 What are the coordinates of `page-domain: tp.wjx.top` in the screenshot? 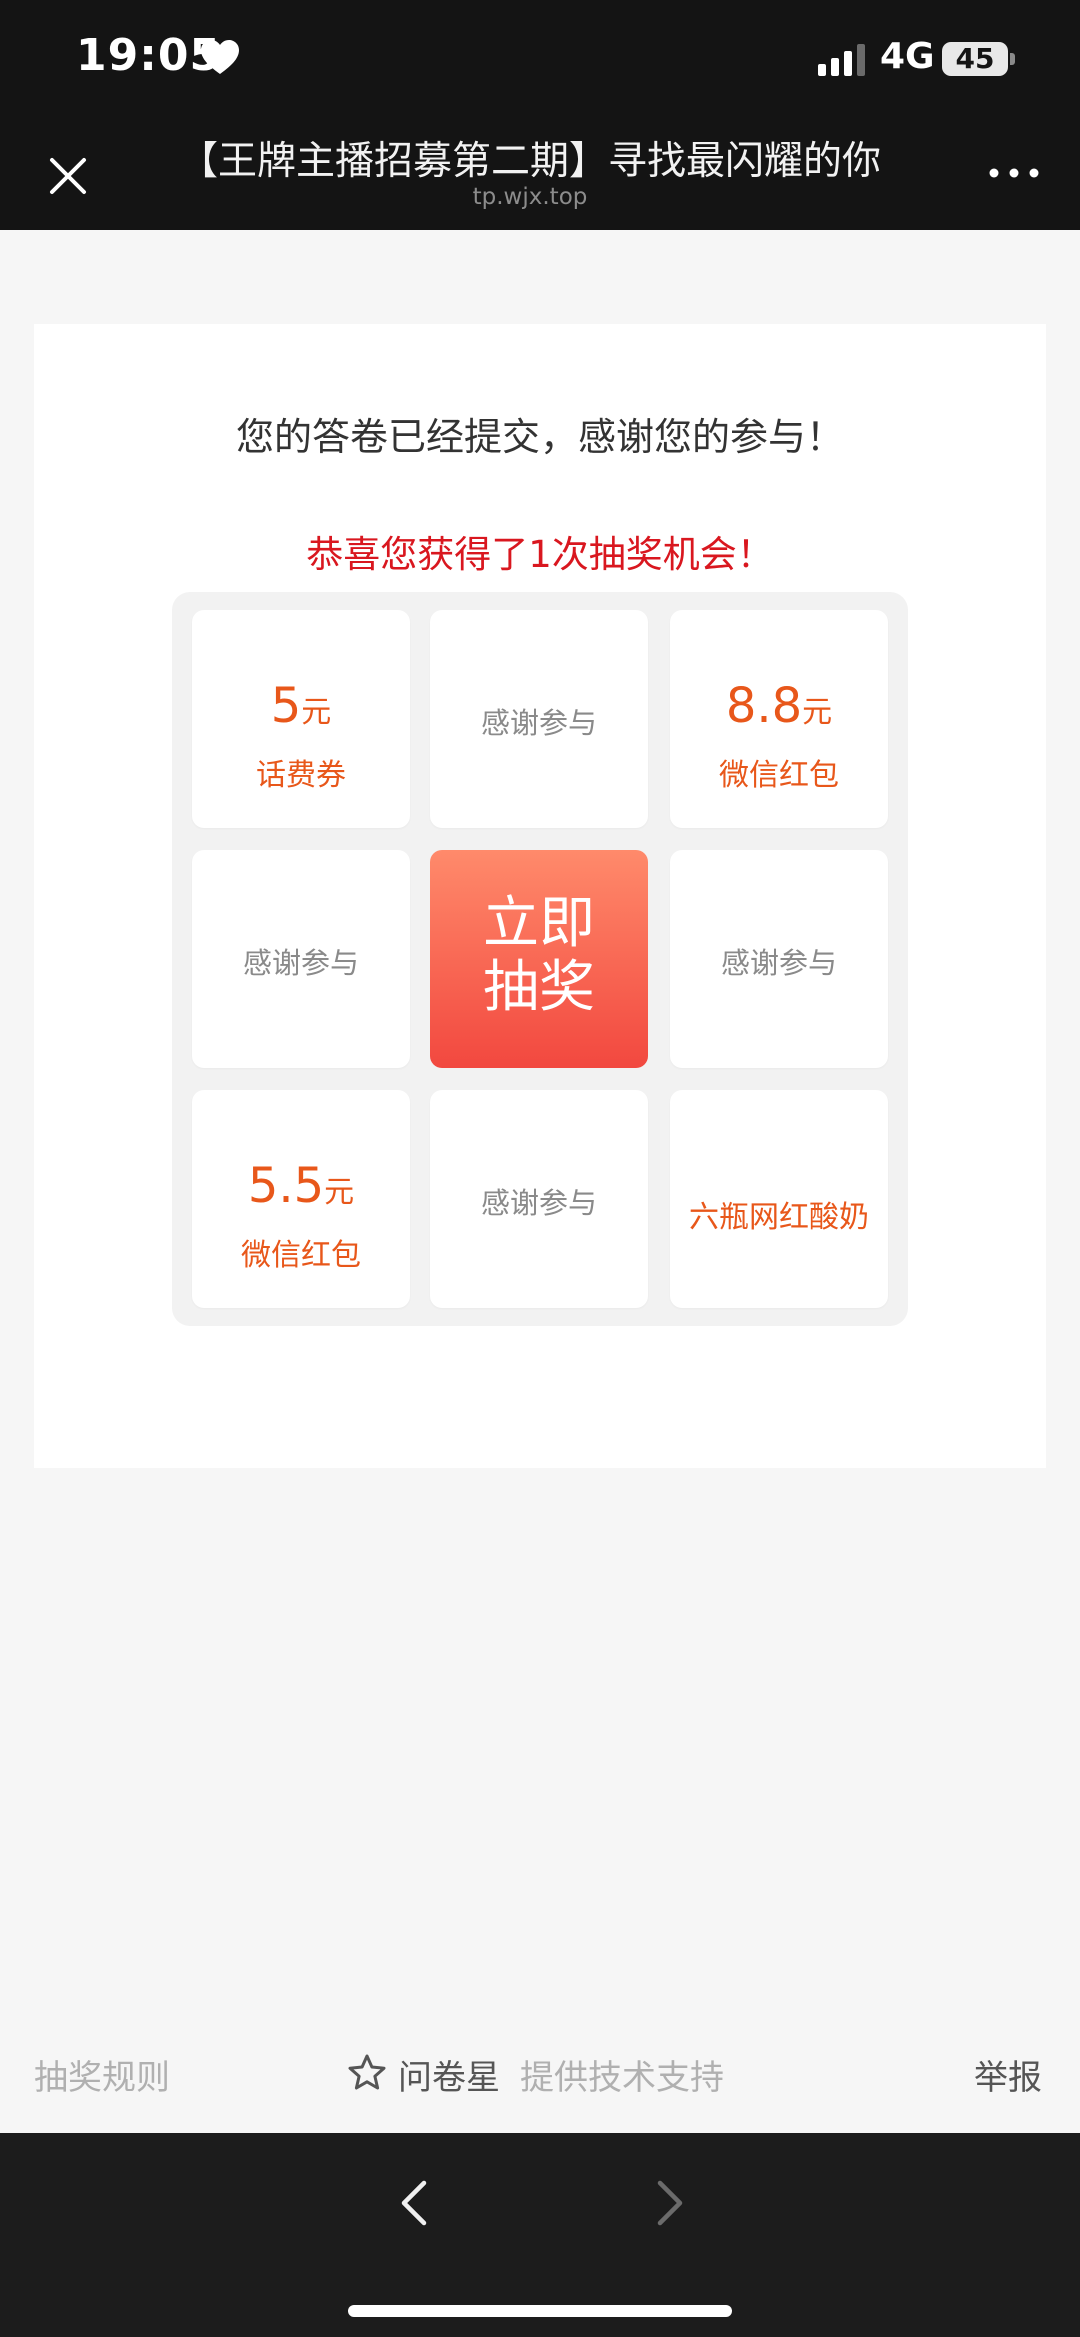 It's located at (530, 197).